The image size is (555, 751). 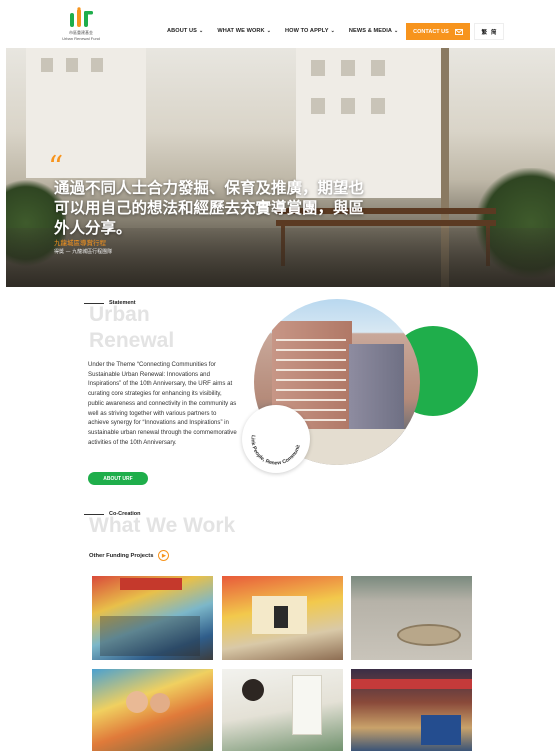 I want to click on project-tile-night-stall, so click(x=411, y=710).